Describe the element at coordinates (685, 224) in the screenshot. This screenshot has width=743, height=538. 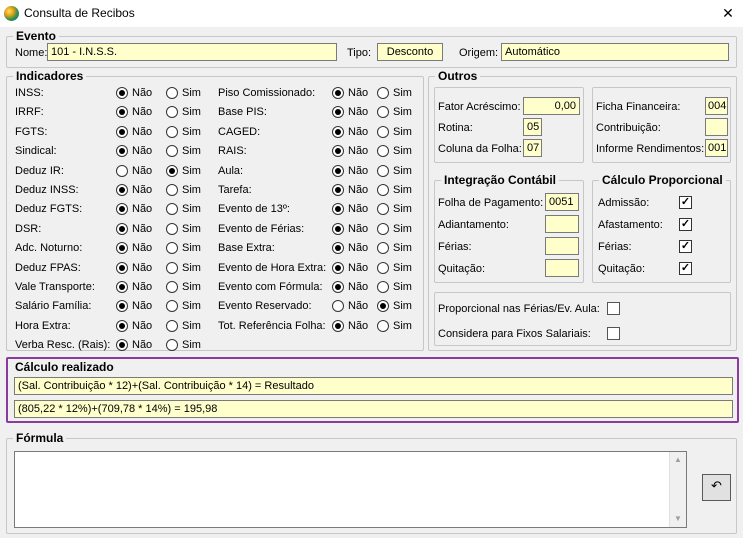
I see `proporcional-checkbox-afastamento: ✓` at that location.